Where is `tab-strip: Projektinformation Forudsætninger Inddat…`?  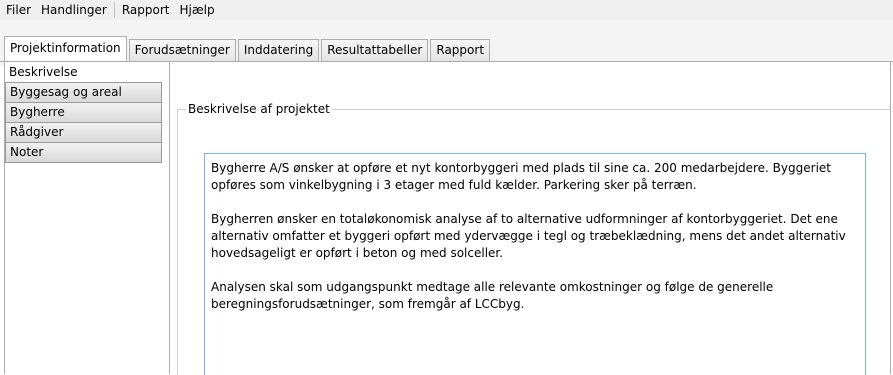 tab-strip: Projektinformation Forudsætninger Inddat… is located at coordinates (446, 43).